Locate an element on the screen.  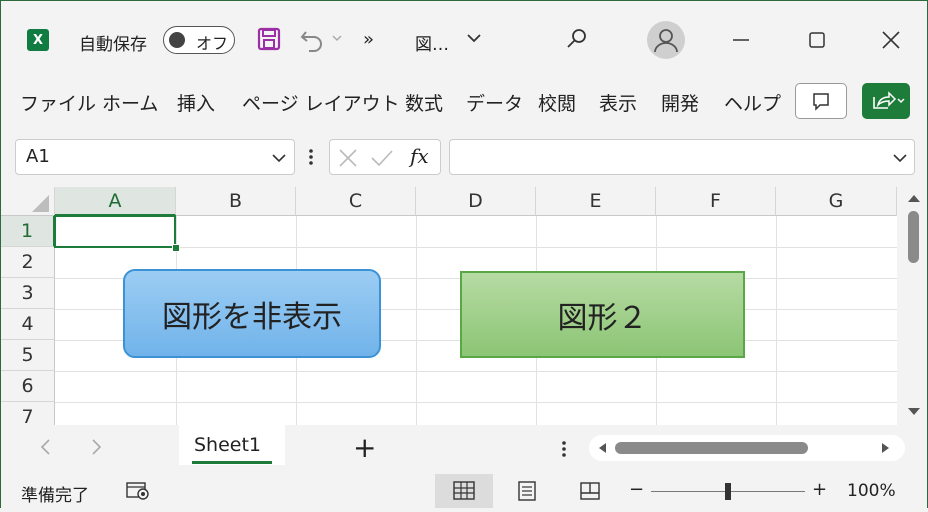
sheet-tab-sheet1: Sheet1 is located at coordinates (232, 445).